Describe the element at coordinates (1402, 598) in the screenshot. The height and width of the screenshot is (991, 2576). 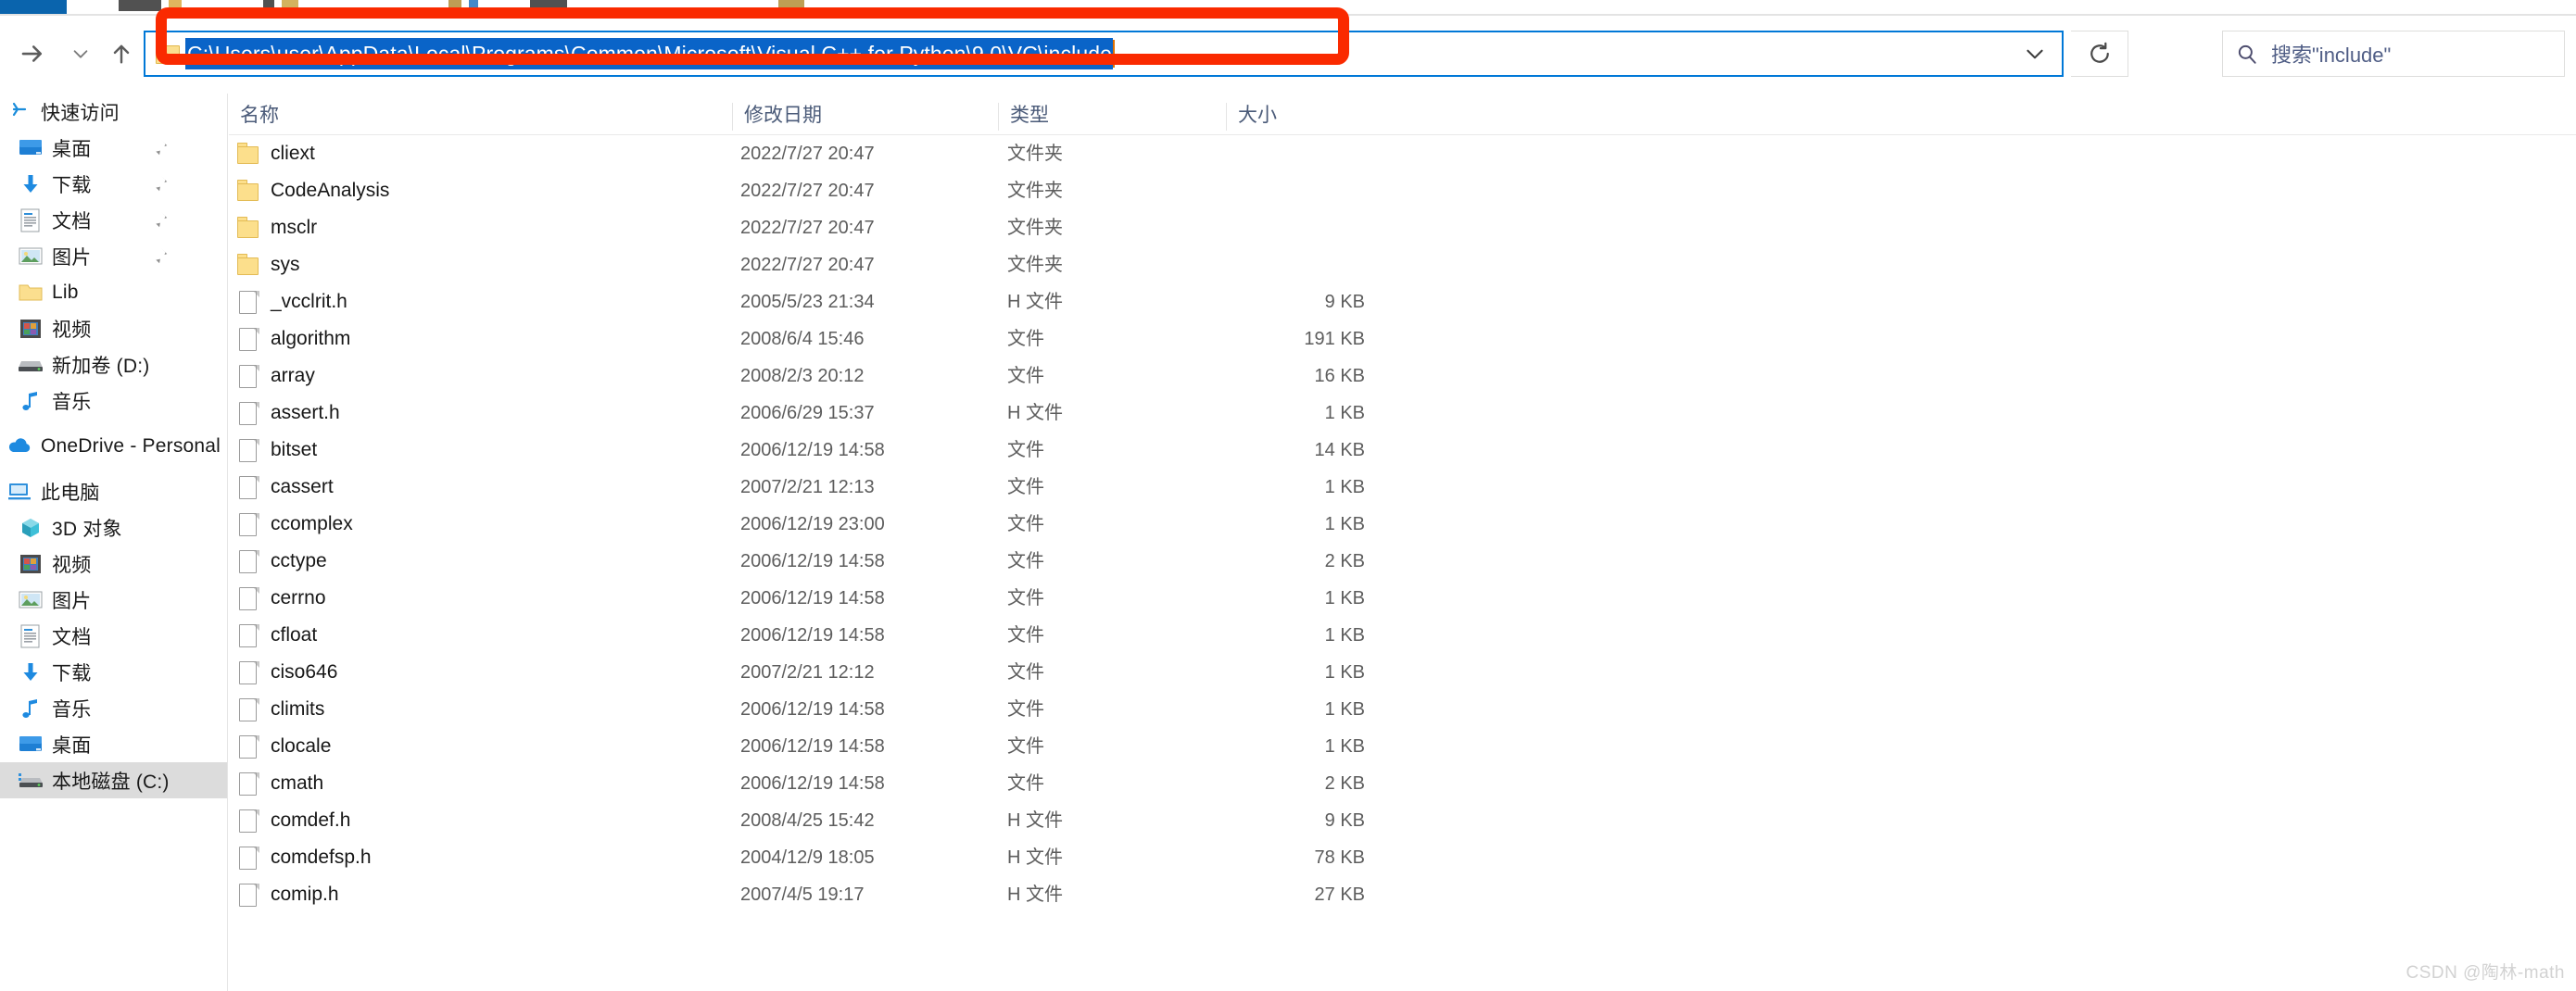
I see `table-row: cerrno 2006/12/19 14:58 文件 1 KB` at that location.